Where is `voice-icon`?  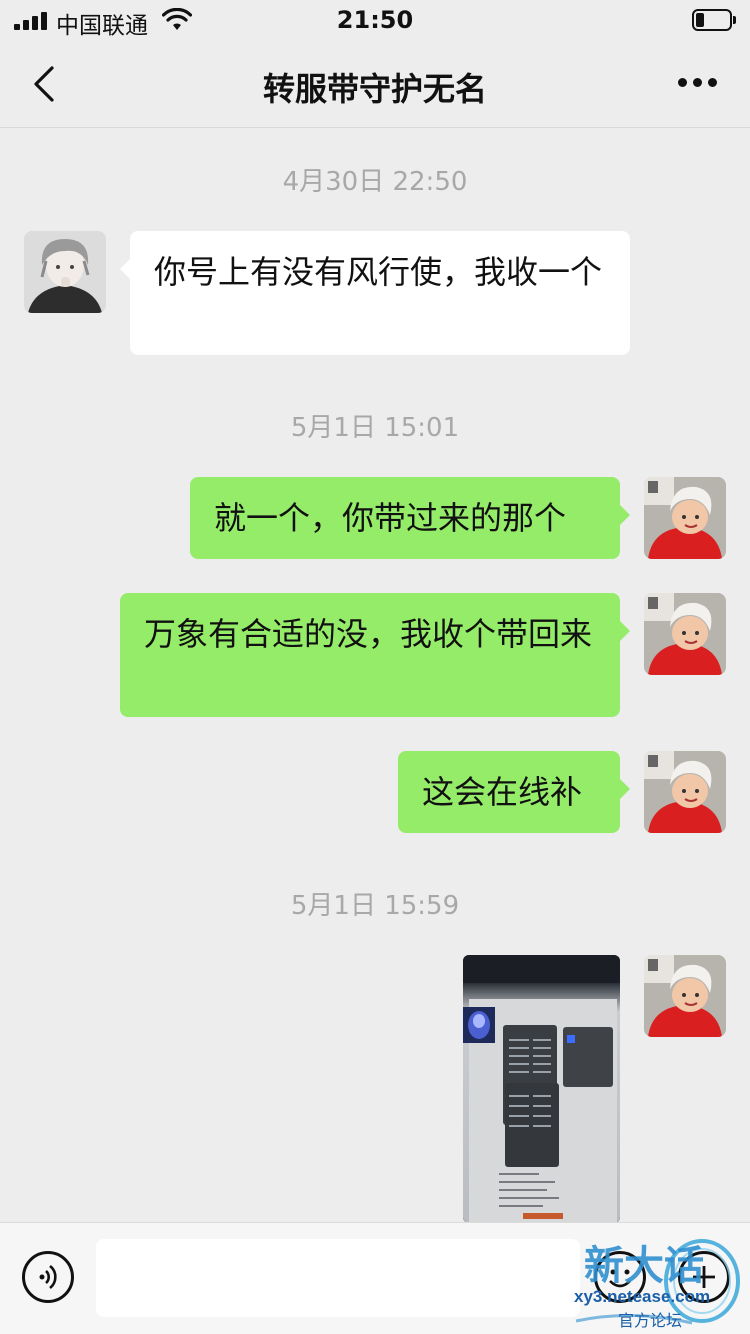 voice-icon is located at coordinates (48, 1277).